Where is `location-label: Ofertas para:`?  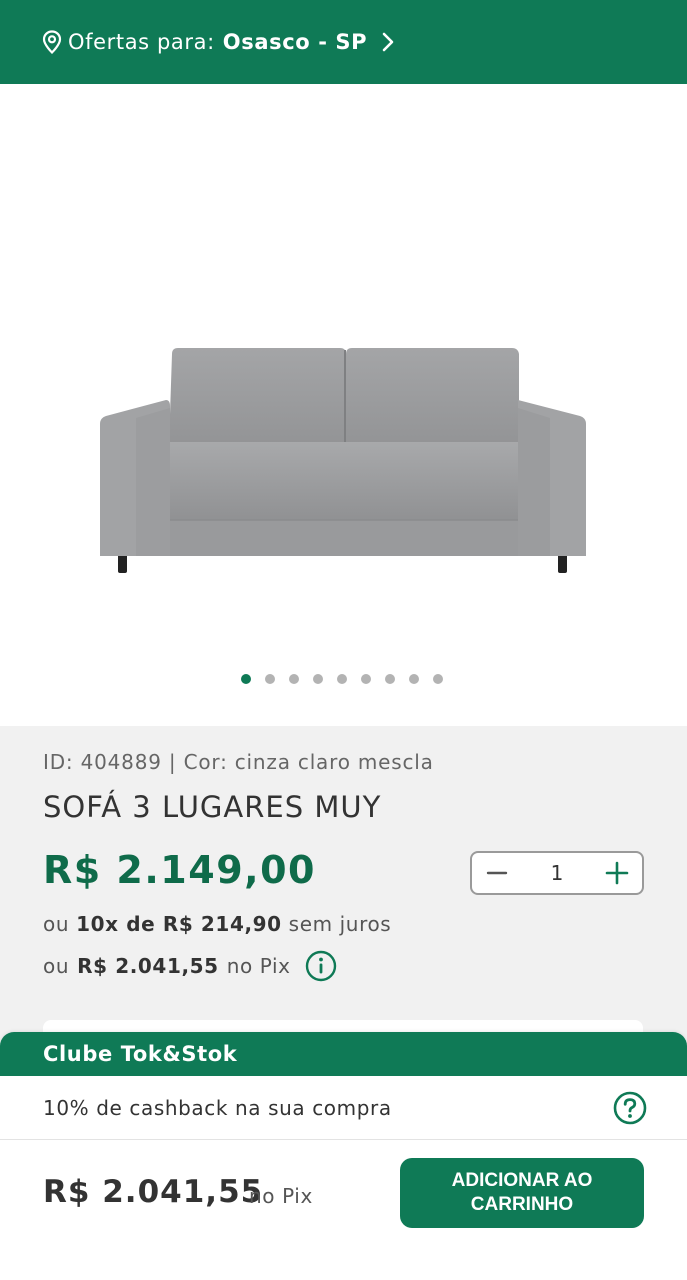
location-label: Ofertas para: is located at coordinates (141, 42).